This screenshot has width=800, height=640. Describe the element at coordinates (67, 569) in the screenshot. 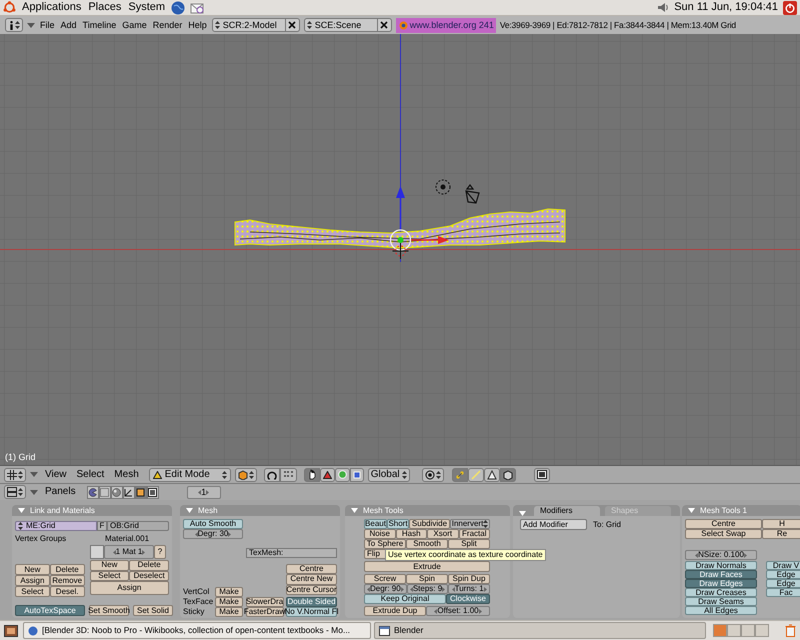

I see `vertex-group-button: Delete` at that location.